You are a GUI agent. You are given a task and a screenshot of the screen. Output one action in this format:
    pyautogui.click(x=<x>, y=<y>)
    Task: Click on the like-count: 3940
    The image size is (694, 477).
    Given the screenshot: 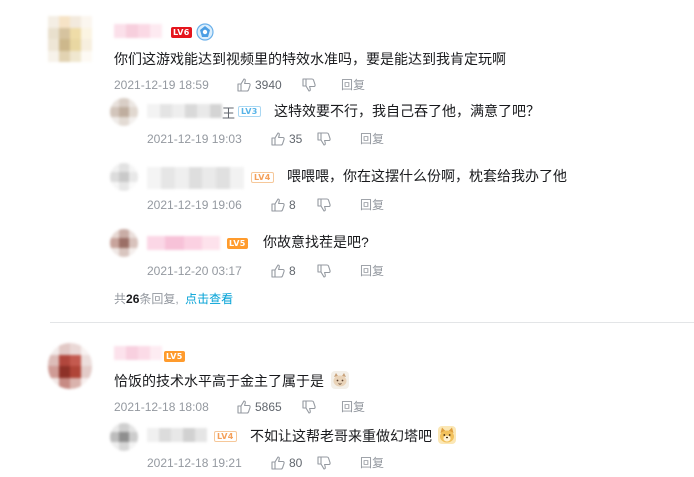 What is the action you would take?
    pyautogui.click(x=268, y=85)
    